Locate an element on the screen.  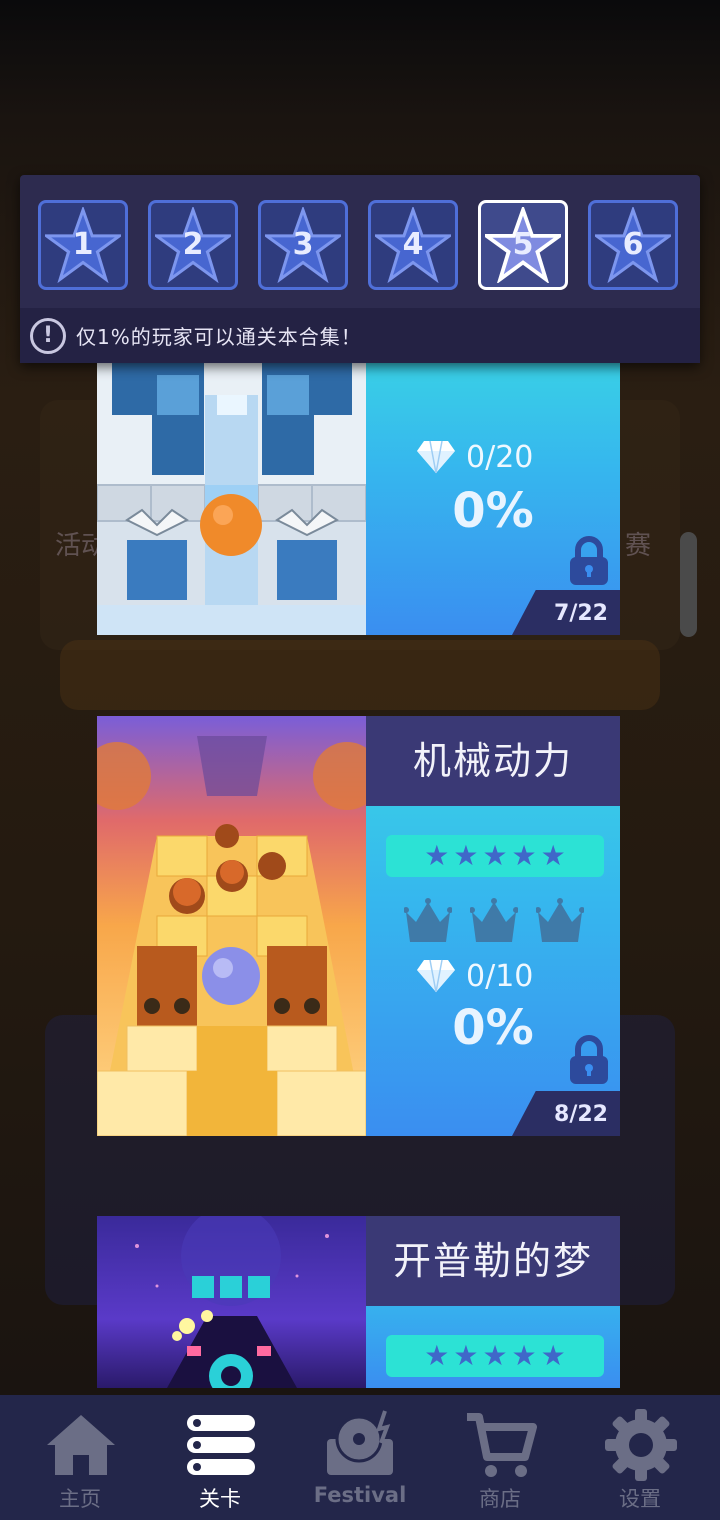
nav-home: 主页 is located at coordinates (80, 1457).